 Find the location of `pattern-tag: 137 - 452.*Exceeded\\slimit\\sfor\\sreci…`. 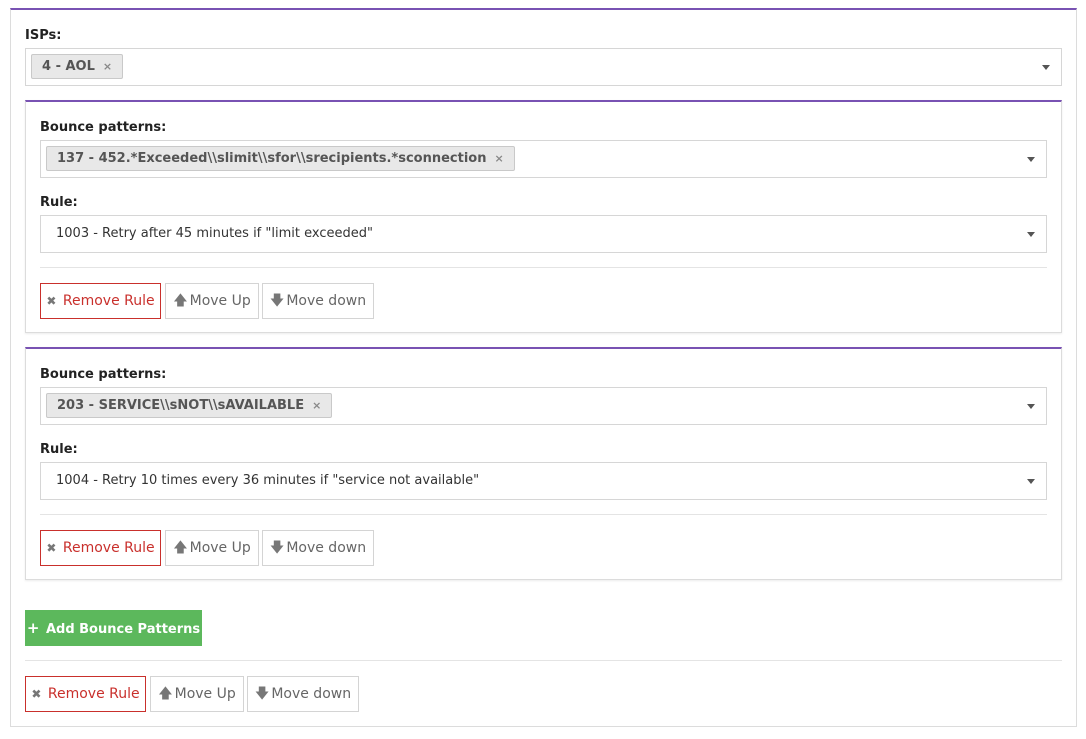

pattern-tag: 137 - 452.*Exceeded\\slimit\\sfor\\sreci… is located at coordinates (280, 158).